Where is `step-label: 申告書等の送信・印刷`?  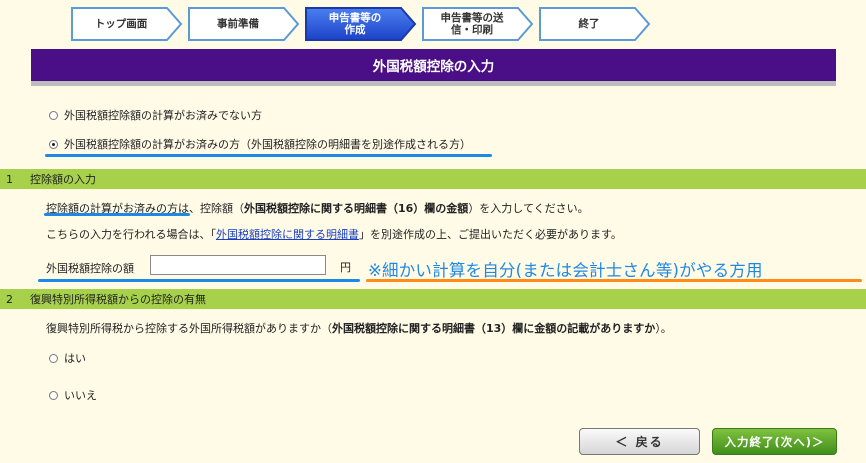
step-label: 申告書等の送信・印刷 is located at coordinates (472, 24).